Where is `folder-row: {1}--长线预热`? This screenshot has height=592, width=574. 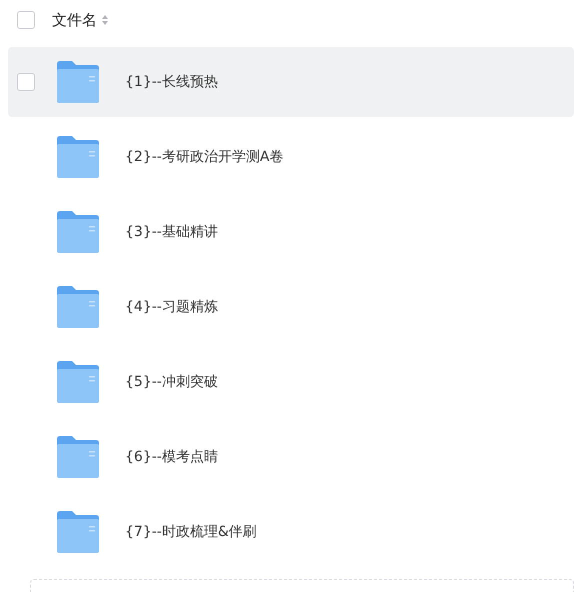
folder-row: {1}--长线预热 is located at coordinates (291, 82).